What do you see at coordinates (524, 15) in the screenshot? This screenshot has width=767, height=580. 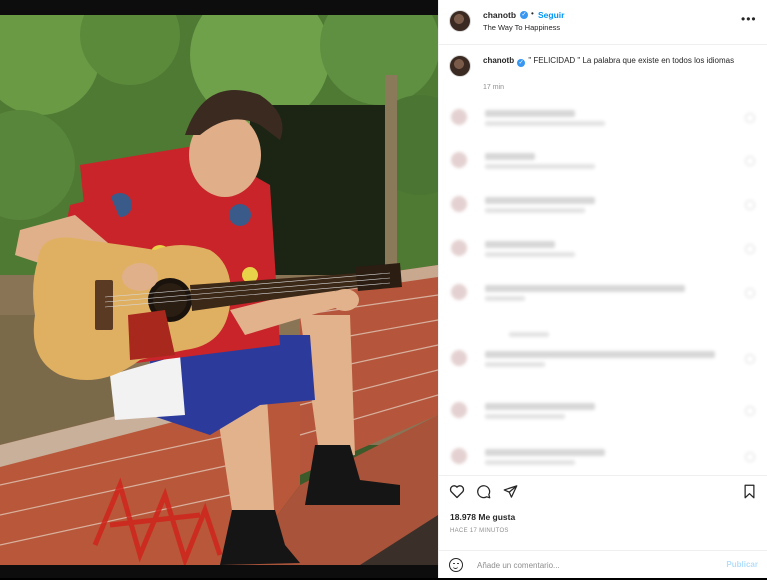 I see `verified-badge-icon: ✓` at bounding box center [524, 15].